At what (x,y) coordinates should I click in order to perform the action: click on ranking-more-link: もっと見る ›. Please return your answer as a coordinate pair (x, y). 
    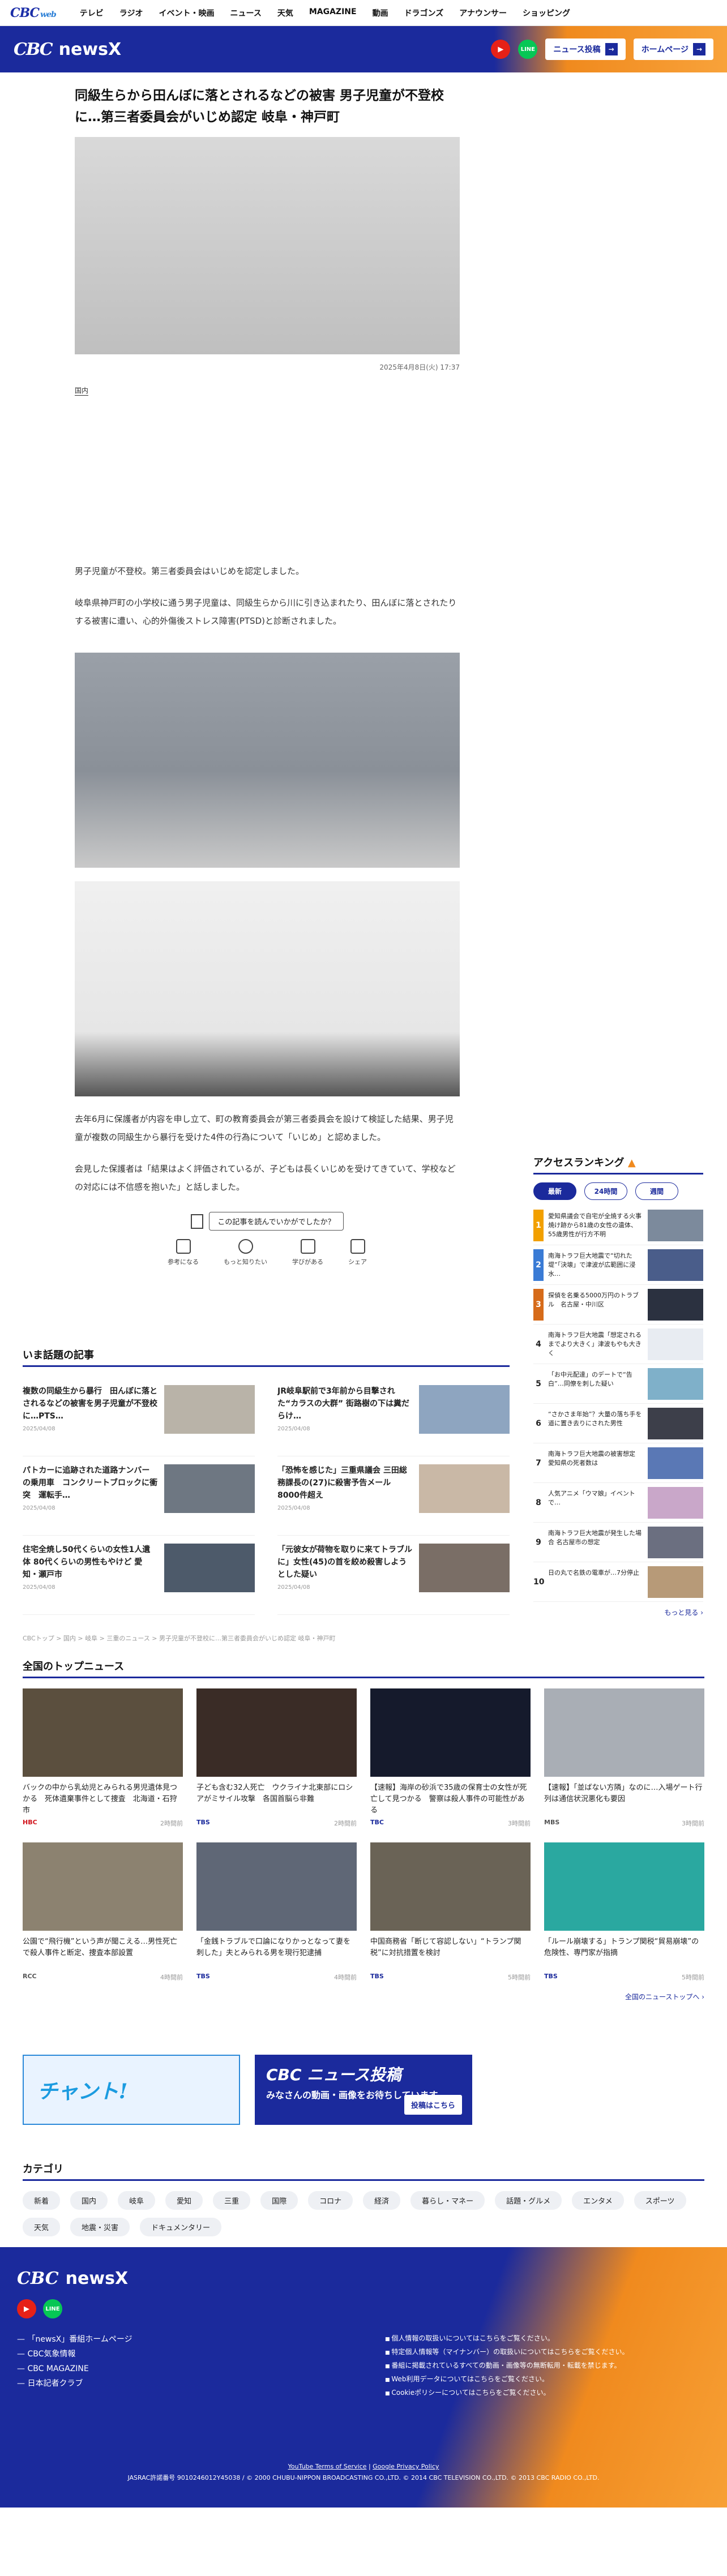
    Looking at the image, I should click on (618, 1612).